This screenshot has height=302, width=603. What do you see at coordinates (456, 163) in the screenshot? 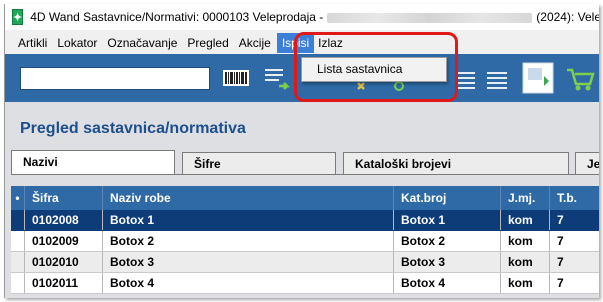
I see `tab-katalaski-brojevi: Kataloški brojevi` at bounding box center [456, 163].